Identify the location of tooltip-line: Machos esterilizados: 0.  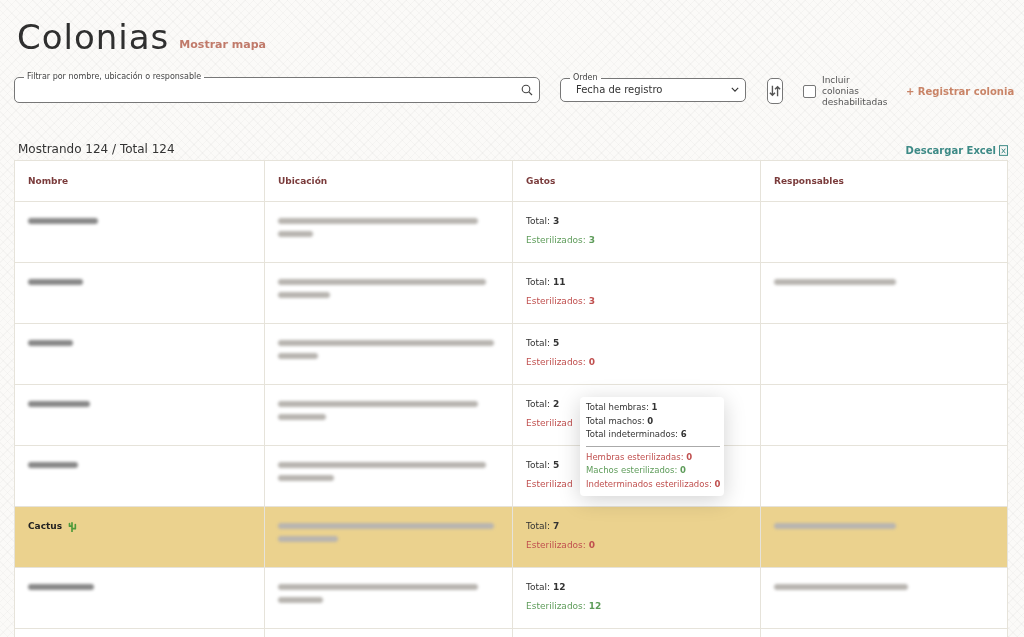
(636, 470).